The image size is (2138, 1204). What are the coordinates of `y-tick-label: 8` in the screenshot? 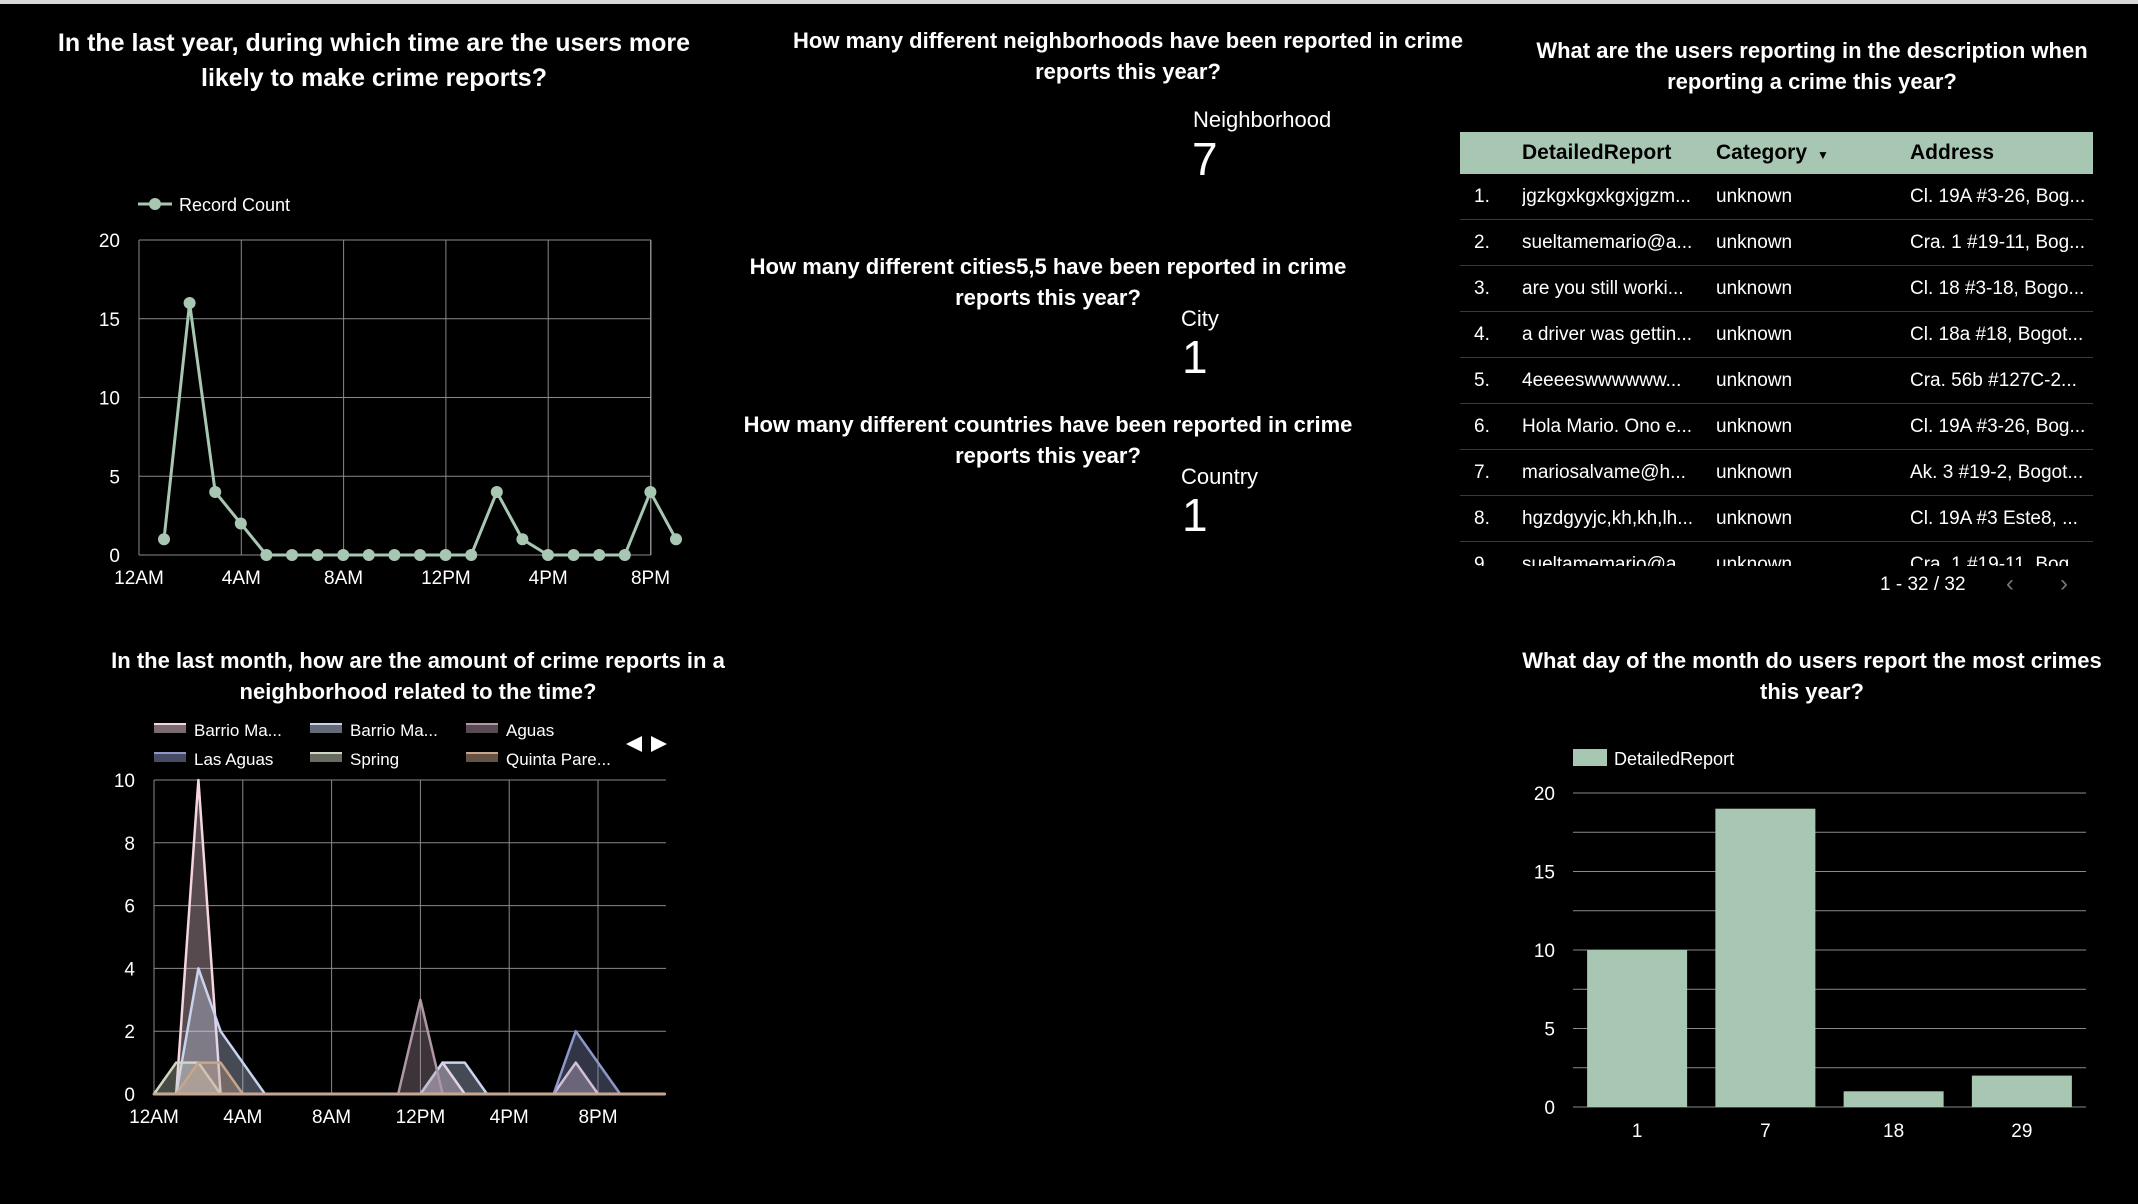 It's located at (129, 844).